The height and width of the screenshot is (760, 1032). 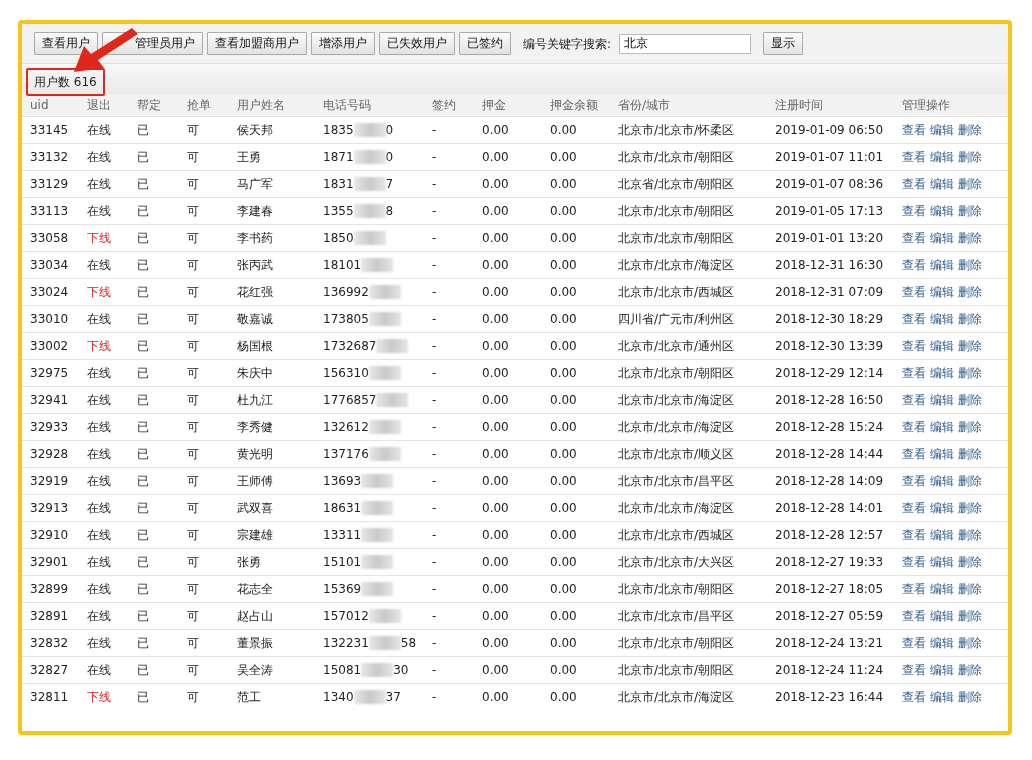 I want to click on balance-text: 0.00, so click(x=563, y=426).